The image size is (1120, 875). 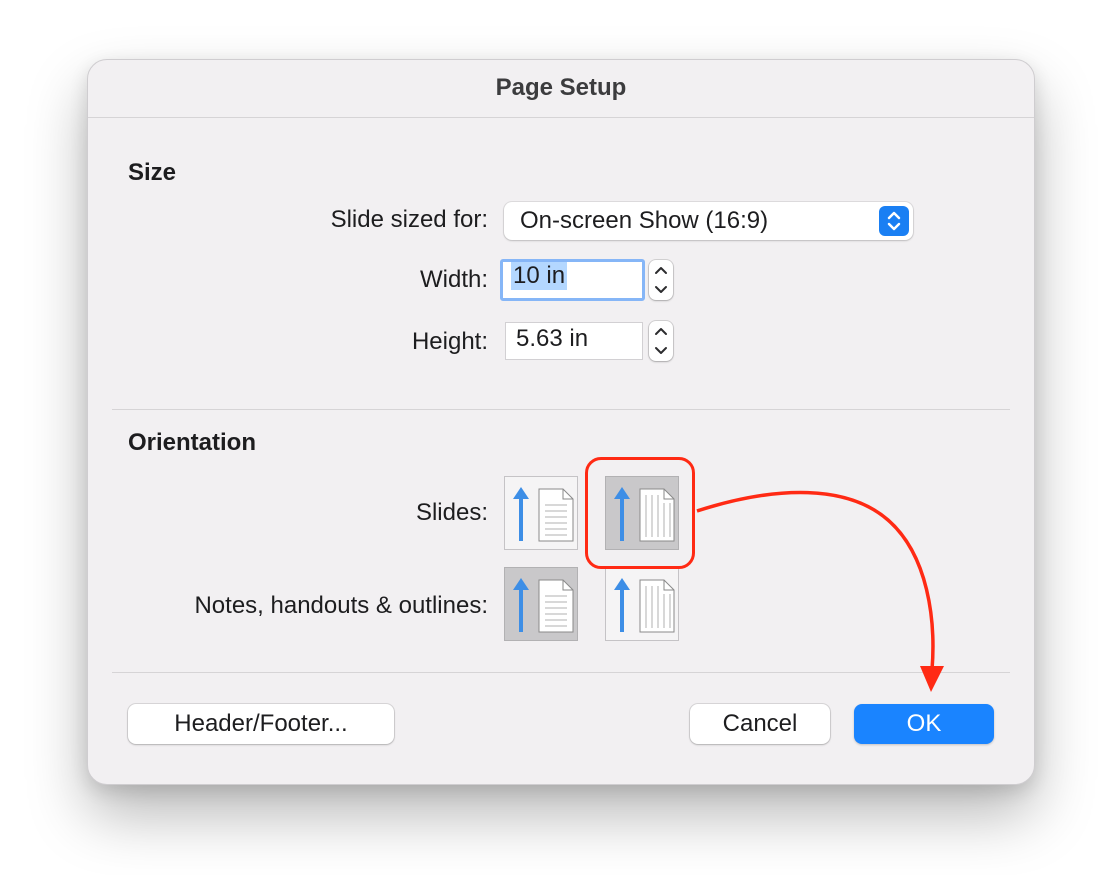 I want to click on landscape-orientation-icon, so click(x=644, y=605).